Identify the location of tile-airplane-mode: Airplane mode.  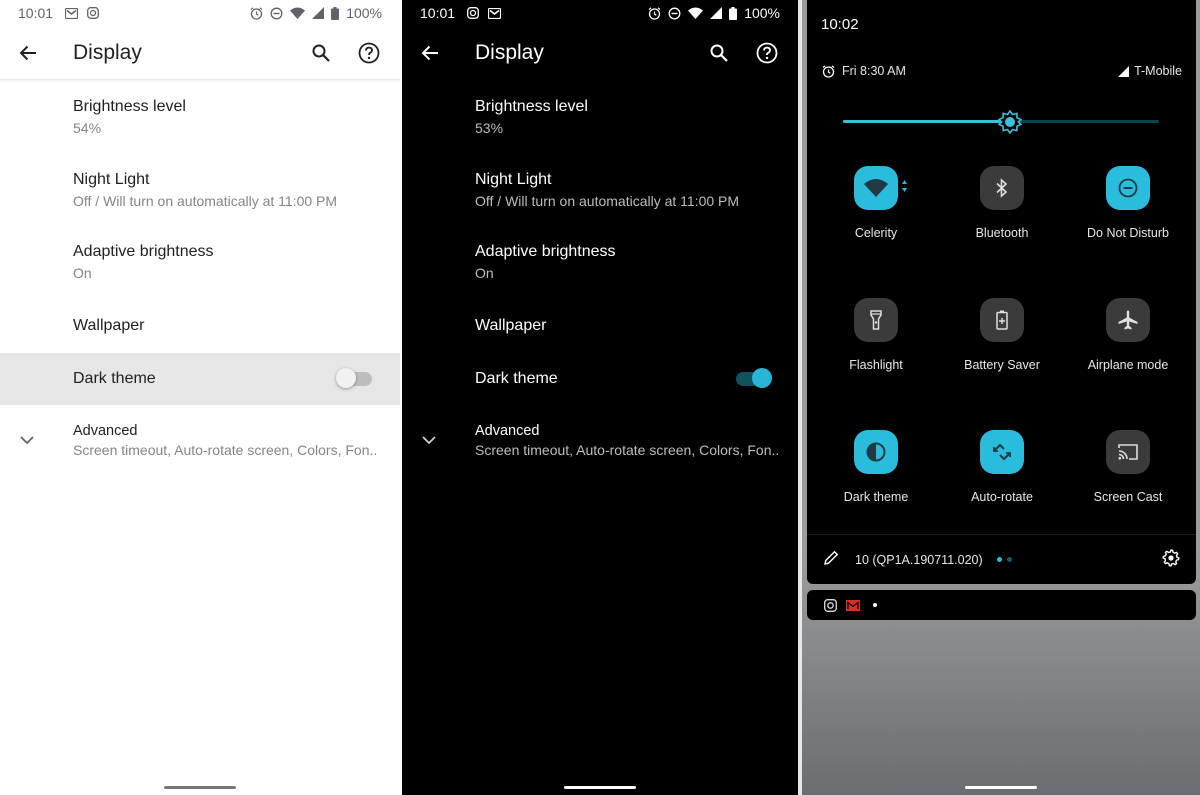
(1128, 364).